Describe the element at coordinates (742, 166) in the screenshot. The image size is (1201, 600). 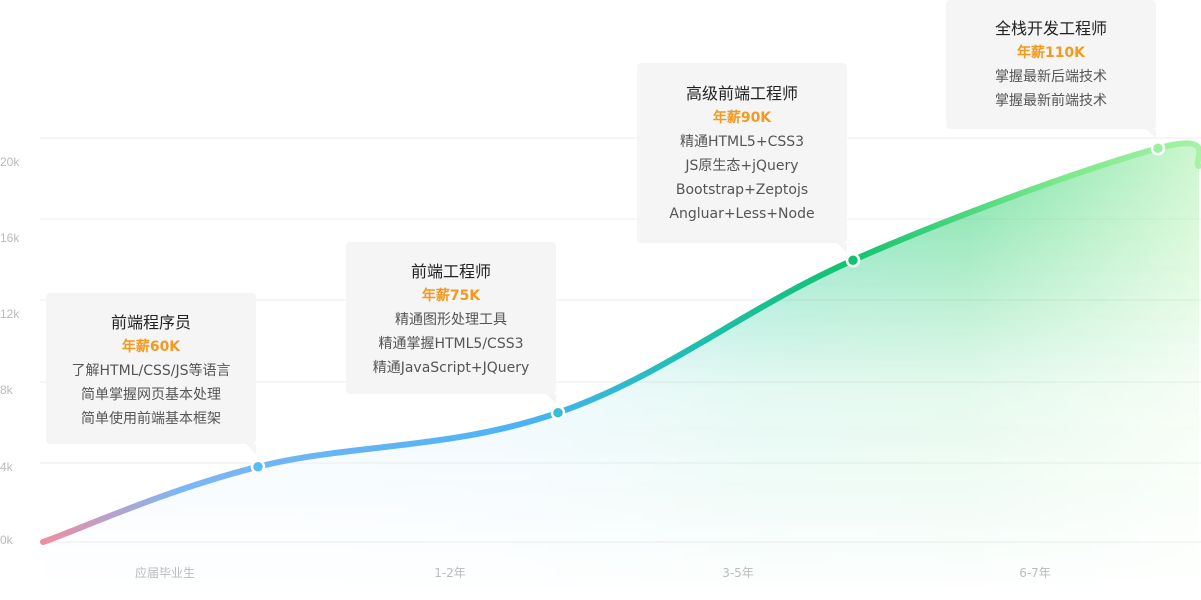
I see `card-skill: JS原生态+jQuery` at that location.